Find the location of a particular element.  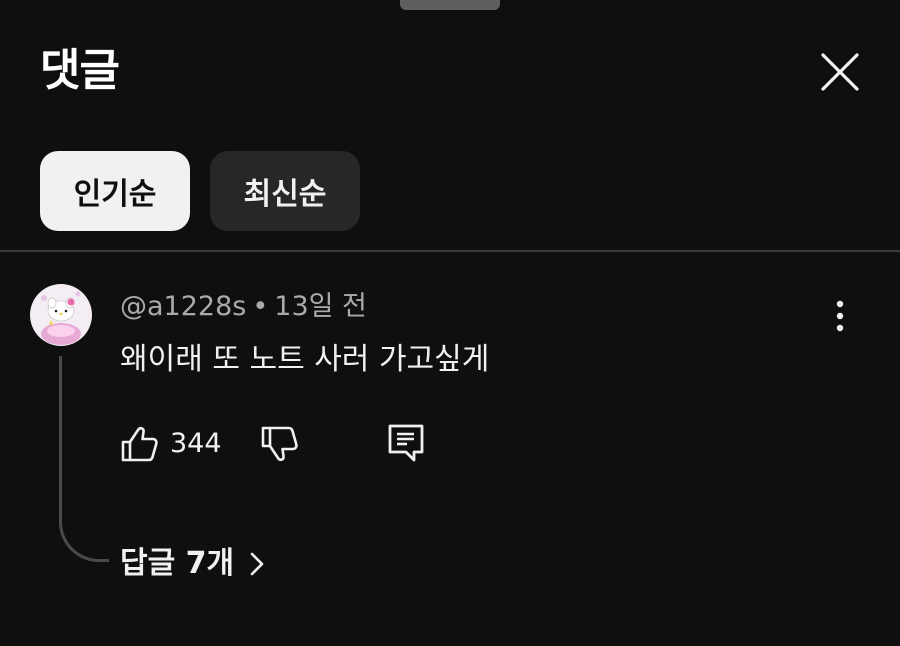

close-icon is located at coordinates (840, 72).